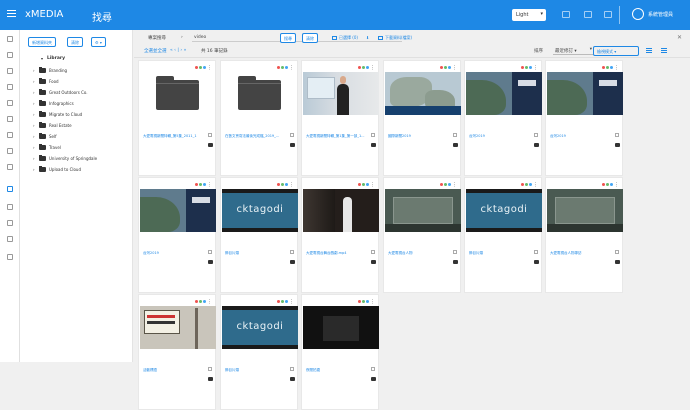 Image resolution: width=690 pixels, height=410 pixels. What do you see at coordinates (288, 38) in the screenshot?
I see `search-button: 搜尋` at bounding box center [288, 38].